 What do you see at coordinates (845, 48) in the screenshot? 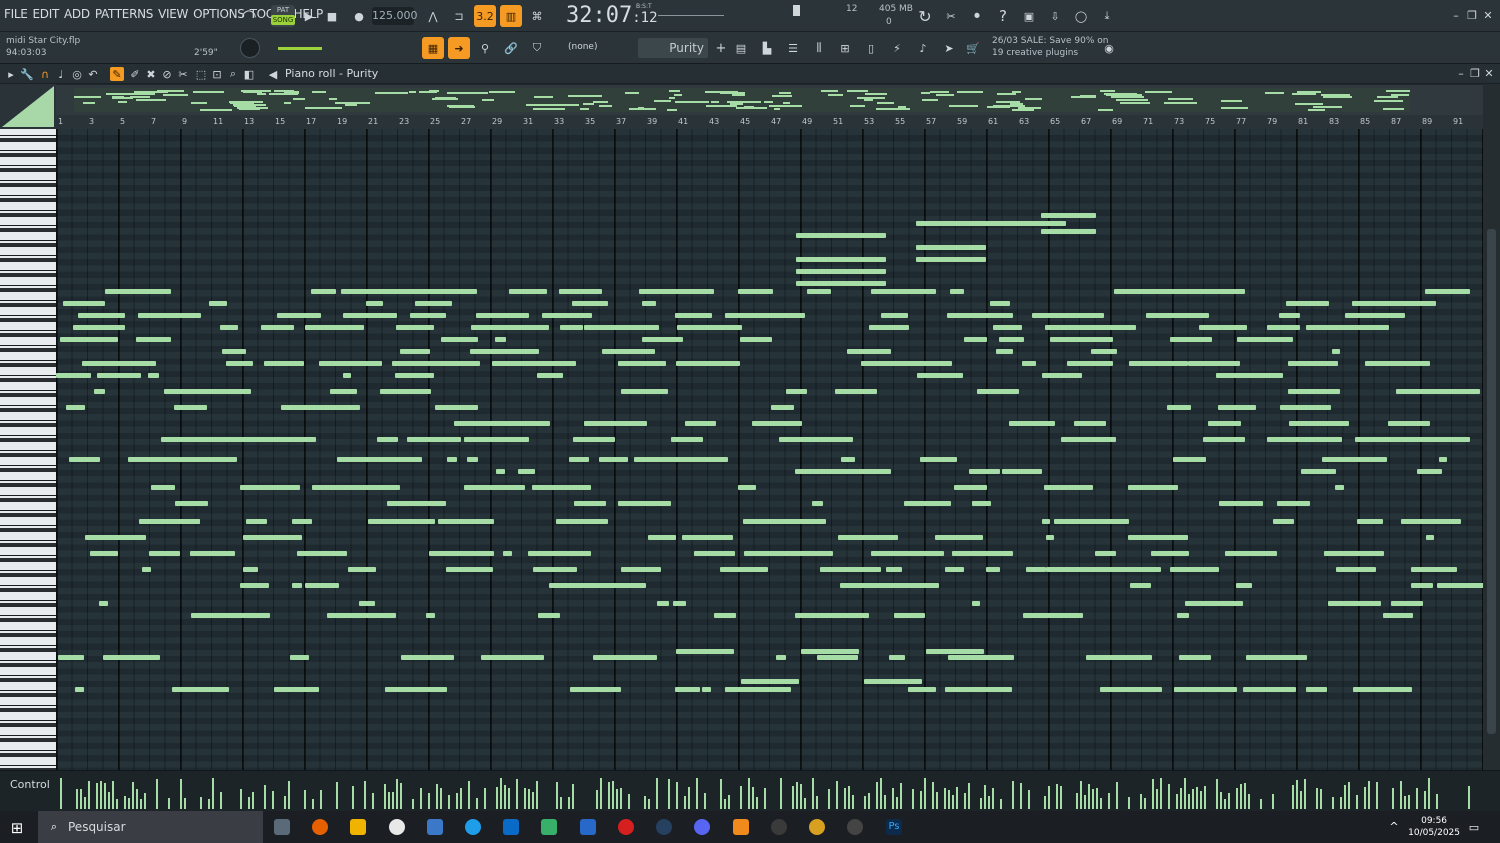
I see `browser-icon: ⊞` at bounding box center [845, 48].